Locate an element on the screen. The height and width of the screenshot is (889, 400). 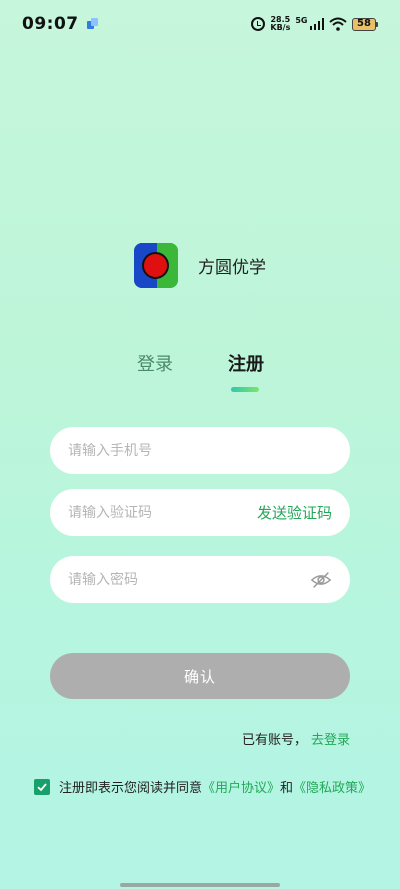
agreement-checkbox is located at coordinates (42, 786).